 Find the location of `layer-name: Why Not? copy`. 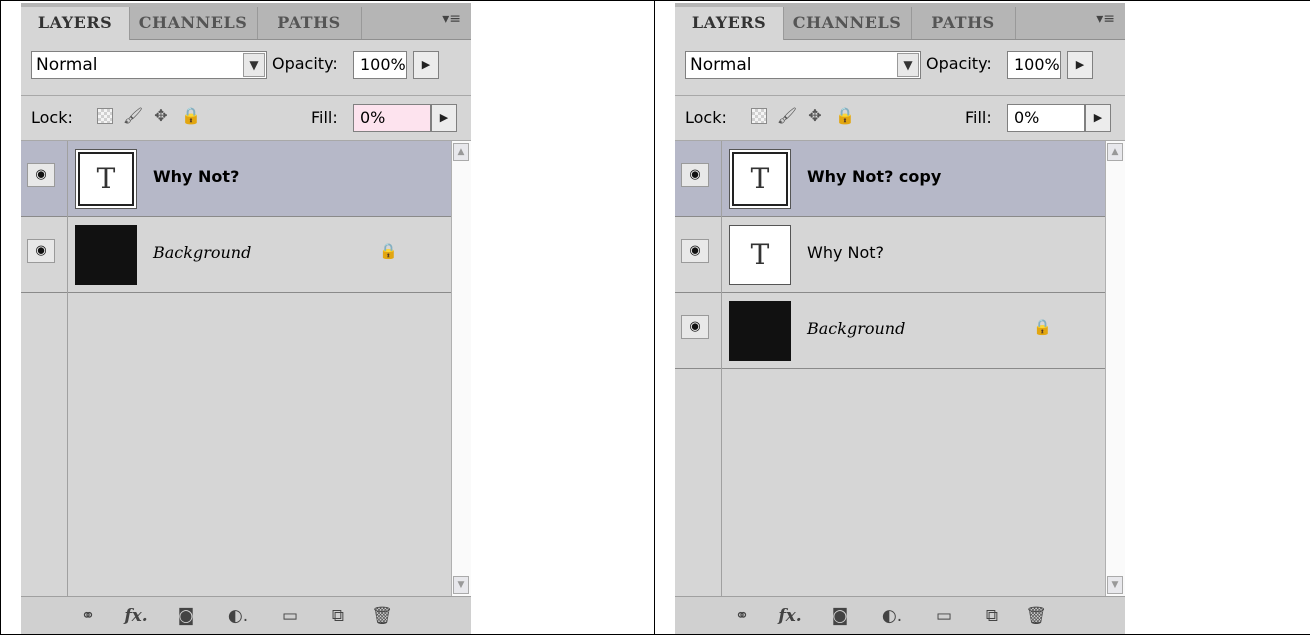

layer-name: Why Not? copy is located at coordinates (874, 176).